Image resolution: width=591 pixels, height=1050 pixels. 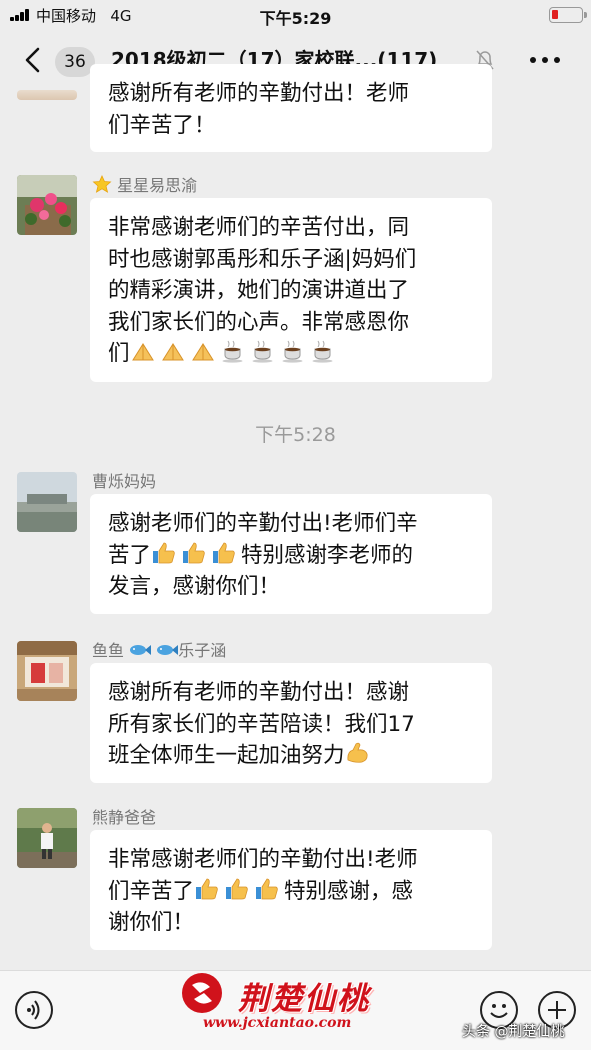 I want to click on glowing-star-icon, so click(x=102, y=186).